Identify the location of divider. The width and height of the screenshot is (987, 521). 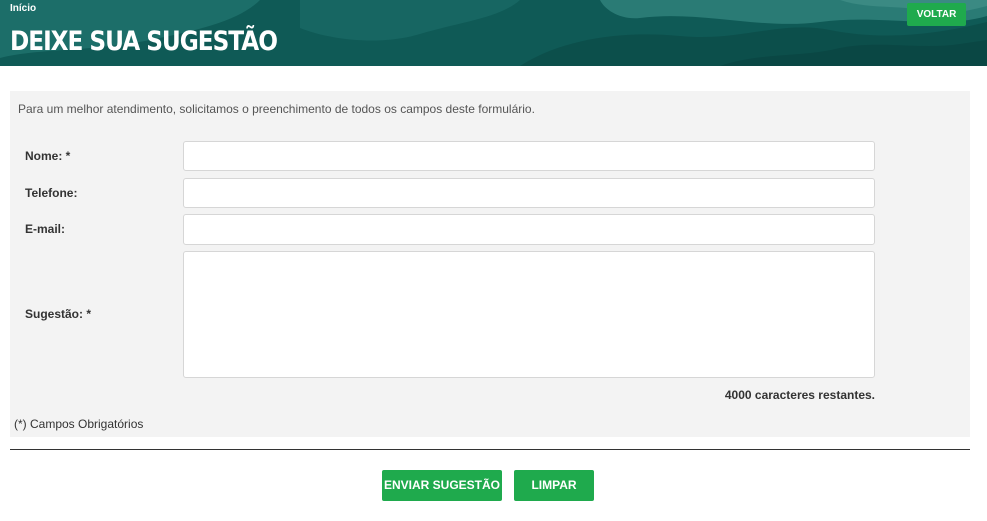
(490, 449).